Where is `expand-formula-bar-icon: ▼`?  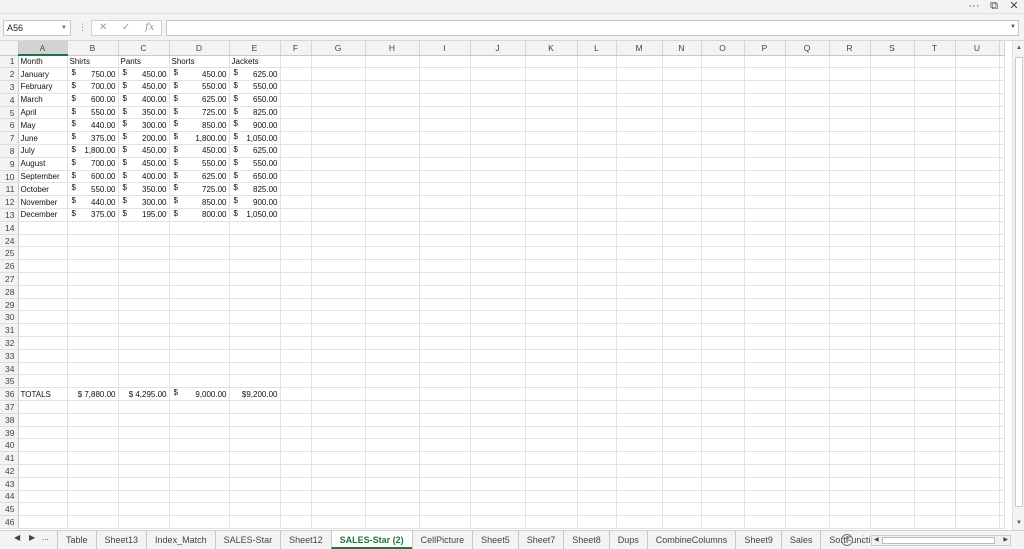 expand-formula-bar-icon: ▼ is located at coordinates (1013, 27).